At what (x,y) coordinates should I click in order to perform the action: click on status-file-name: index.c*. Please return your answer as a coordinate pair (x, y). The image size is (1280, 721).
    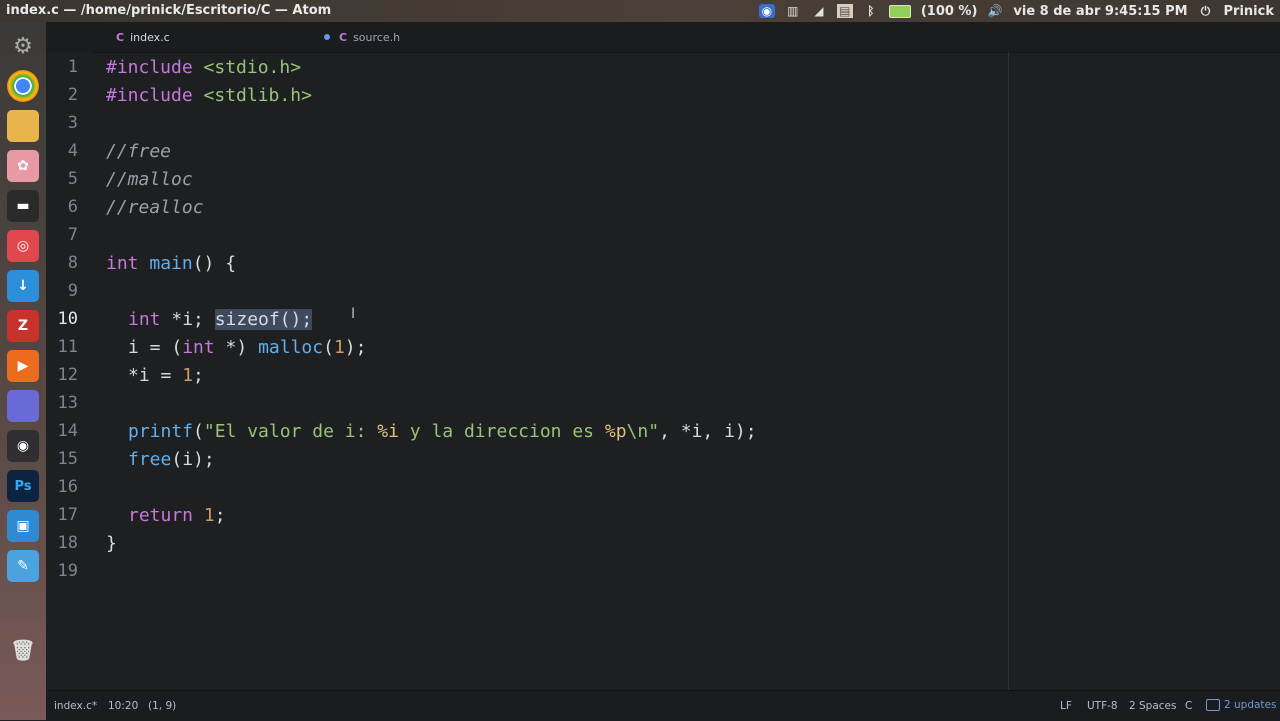
    Looking at the image, I should click on (75, 706).